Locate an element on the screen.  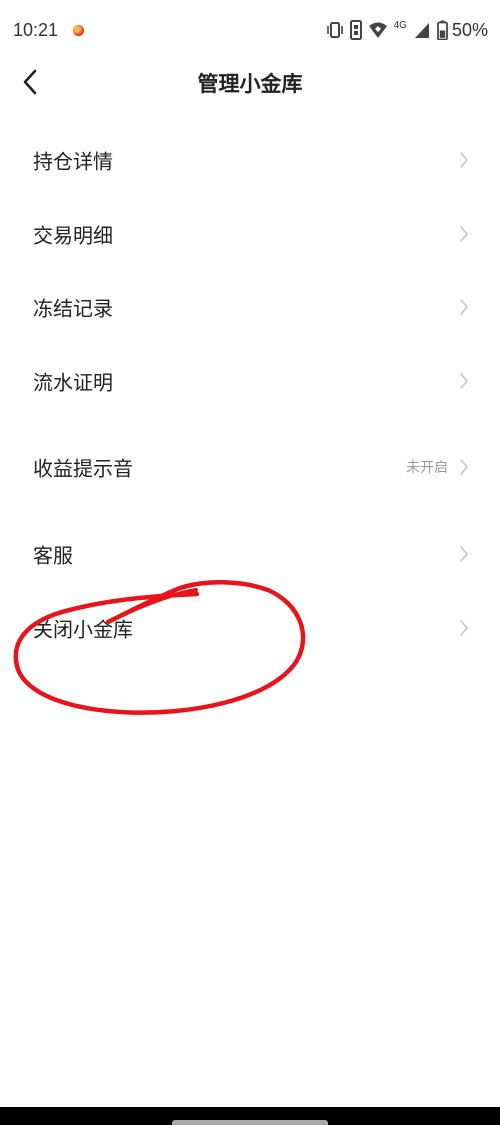
vibrate-icon is located at coordinates (334, 30).